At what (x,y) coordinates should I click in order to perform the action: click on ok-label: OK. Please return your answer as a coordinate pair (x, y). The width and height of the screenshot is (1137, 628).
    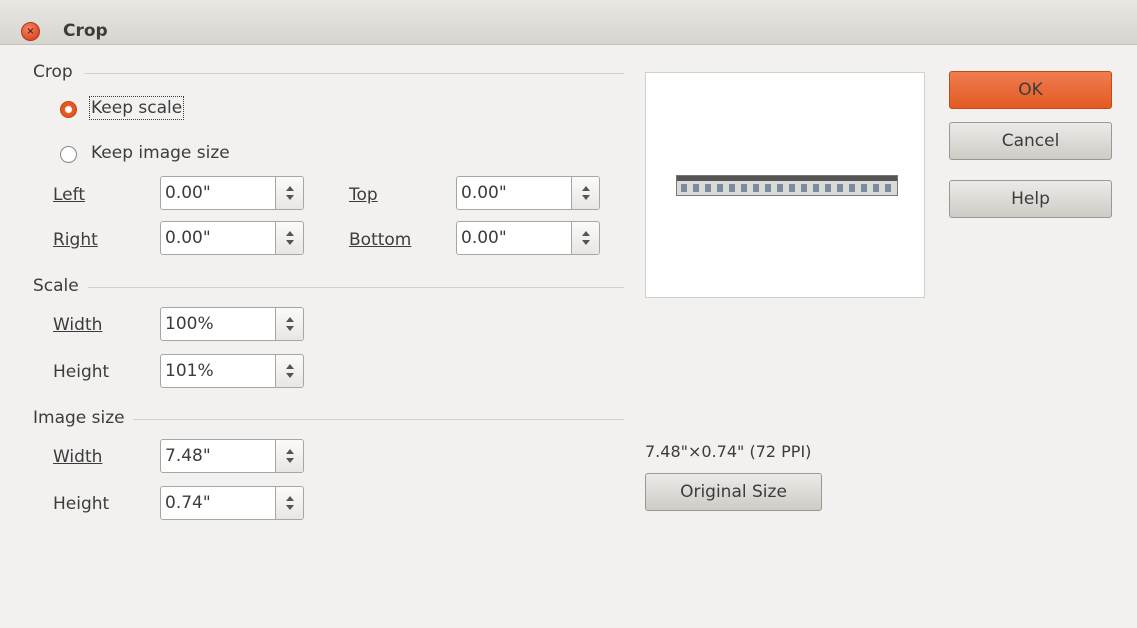
    Looking at the image, I should click on (1030, 90).